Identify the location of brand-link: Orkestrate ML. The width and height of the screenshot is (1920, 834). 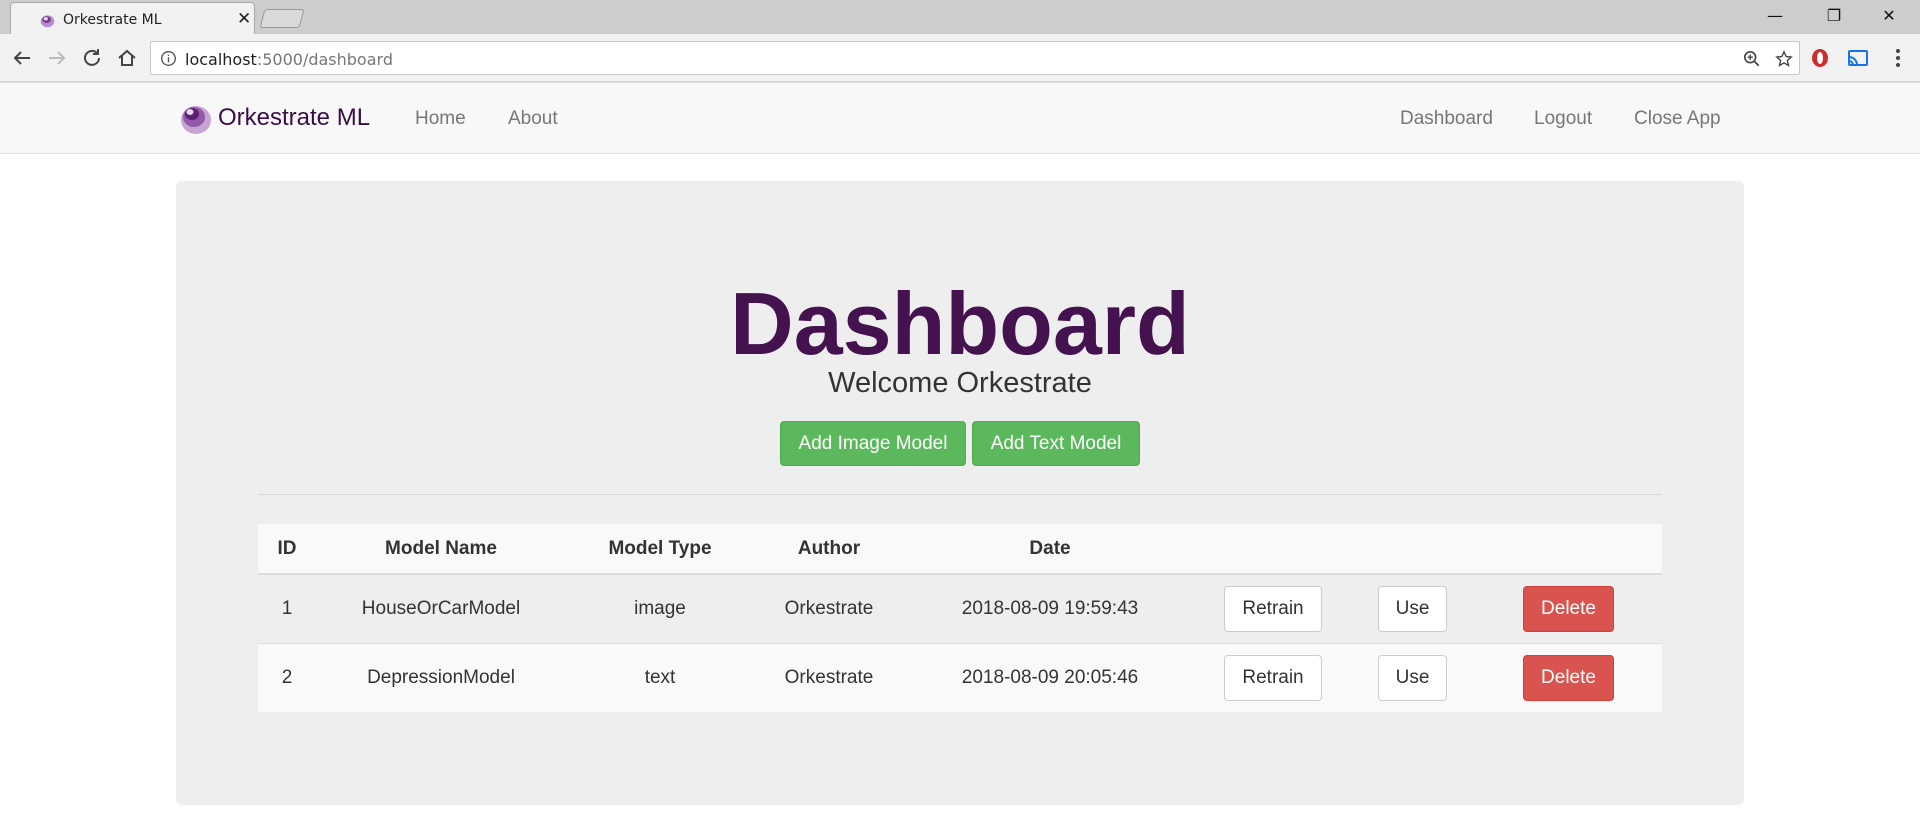
(274, 118).